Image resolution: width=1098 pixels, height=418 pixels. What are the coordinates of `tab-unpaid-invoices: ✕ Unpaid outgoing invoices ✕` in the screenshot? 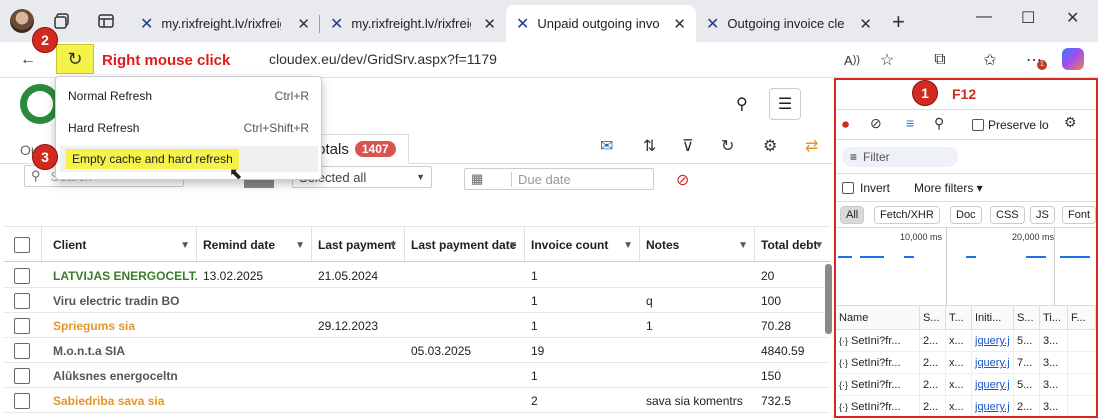 It's located at (601, 23).